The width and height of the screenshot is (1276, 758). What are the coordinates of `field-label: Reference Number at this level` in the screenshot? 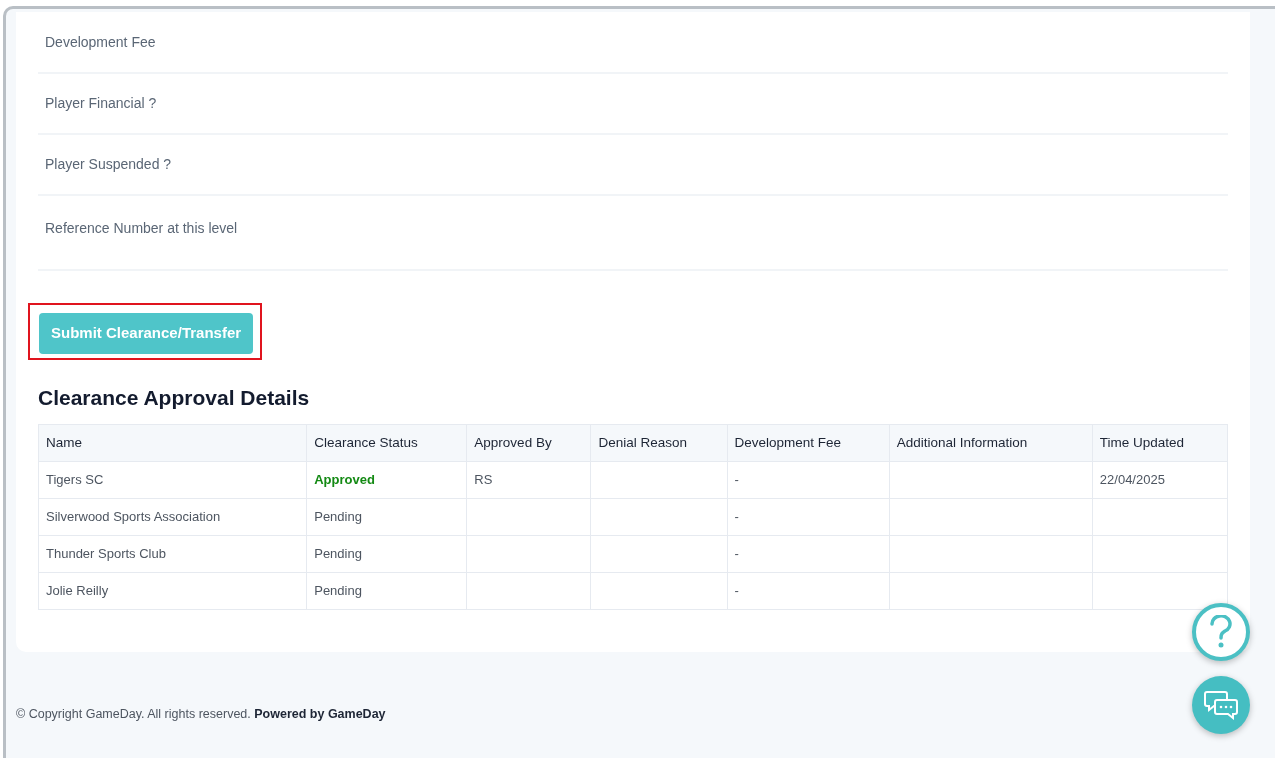 It's located at (141, 228).